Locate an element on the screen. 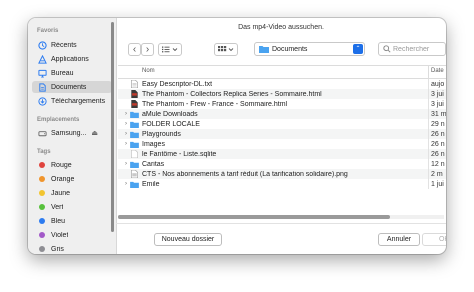  forward-button: › is located at coordinates (147, 49).